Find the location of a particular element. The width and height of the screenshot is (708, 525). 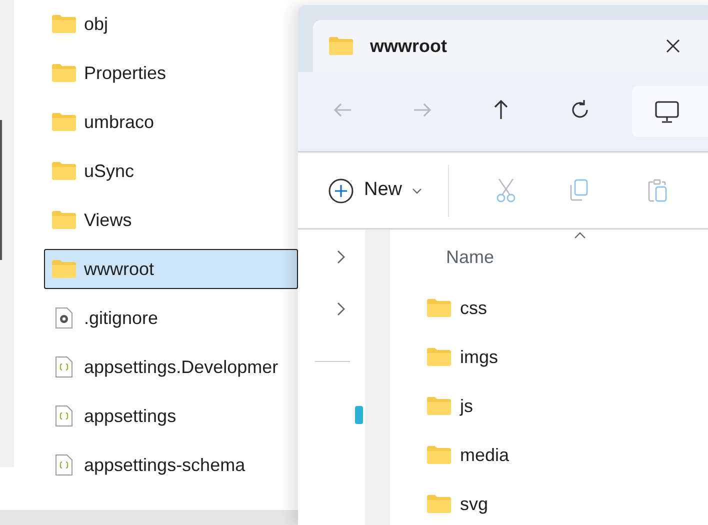

window-title: wwwroot is located at coordinates (408, 46).